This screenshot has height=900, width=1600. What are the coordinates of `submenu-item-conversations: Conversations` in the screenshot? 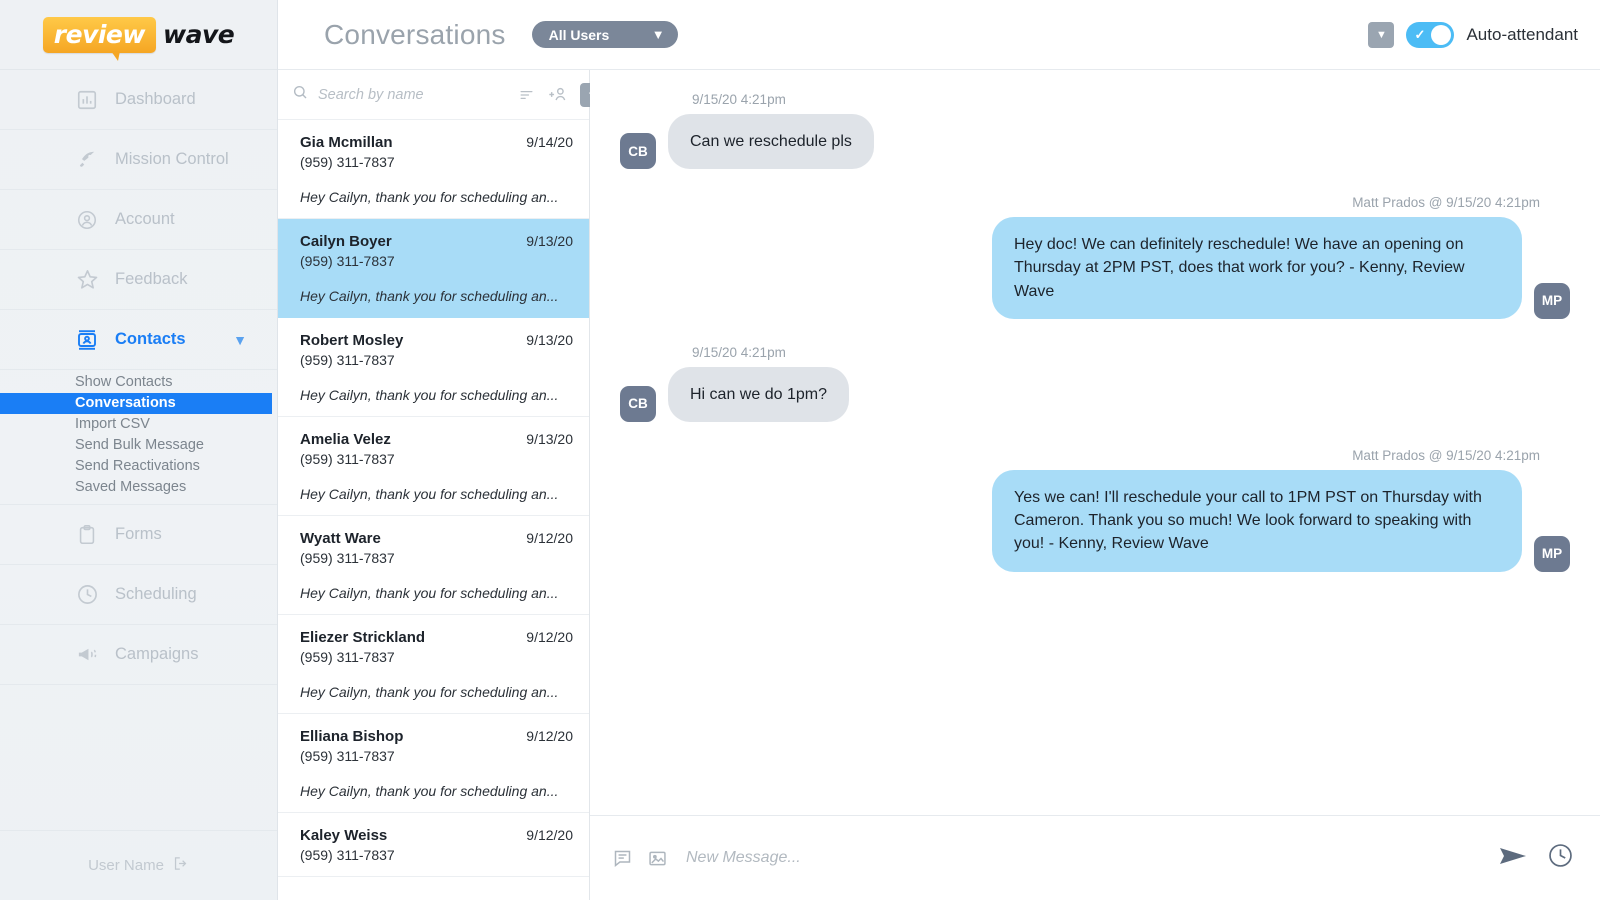 It's located at (136, 403).